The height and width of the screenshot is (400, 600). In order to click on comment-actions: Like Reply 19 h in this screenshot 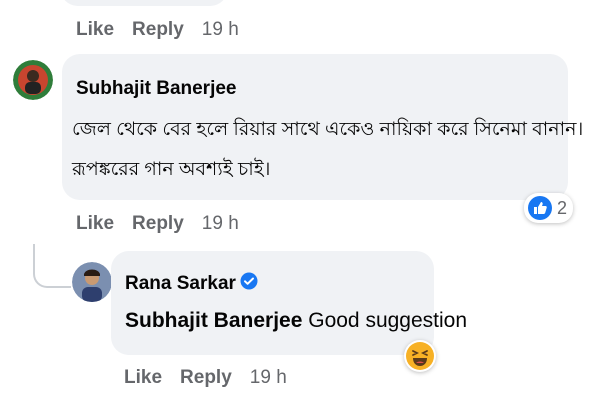, I will do `click(157, 224)`.